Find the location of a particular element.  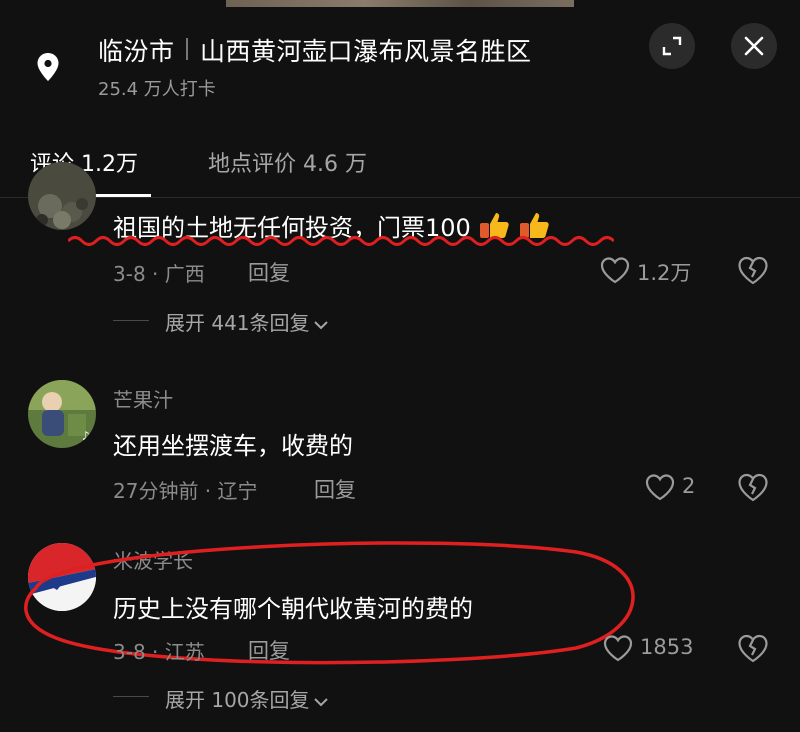

comment-meta: 27分钟前 · 辽宁 is located at coordinates (185, 491).